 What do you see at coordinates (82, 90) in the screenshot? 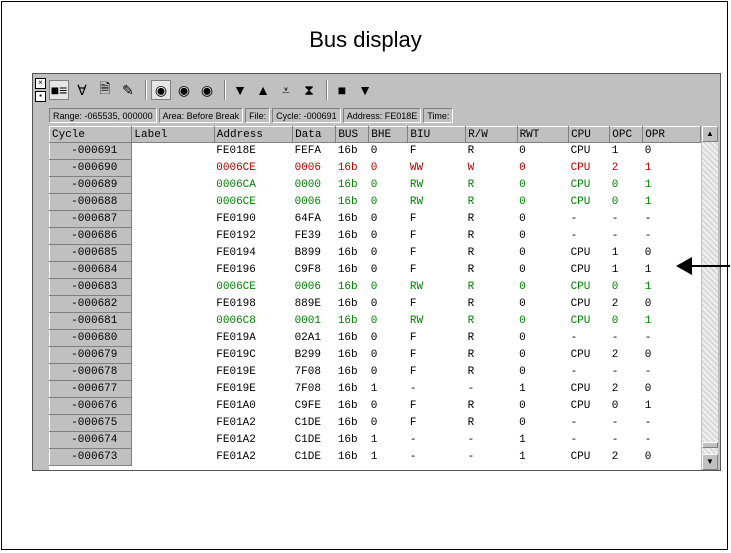
I see `filter-icon: ∀` at bounding box center [82, 90].